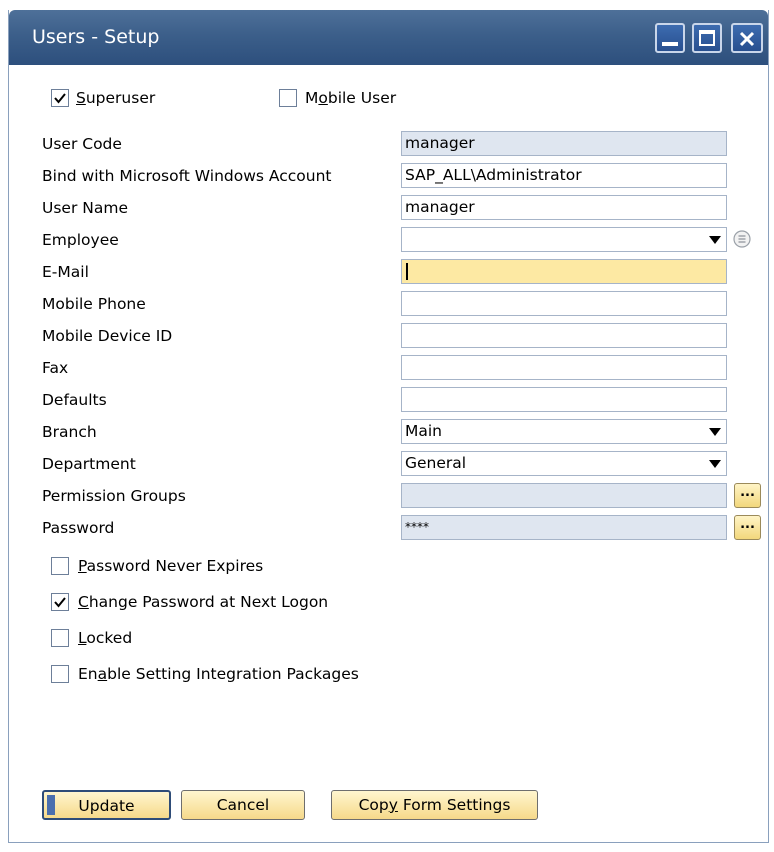  I want to click on close-icon, so click(747, 39).